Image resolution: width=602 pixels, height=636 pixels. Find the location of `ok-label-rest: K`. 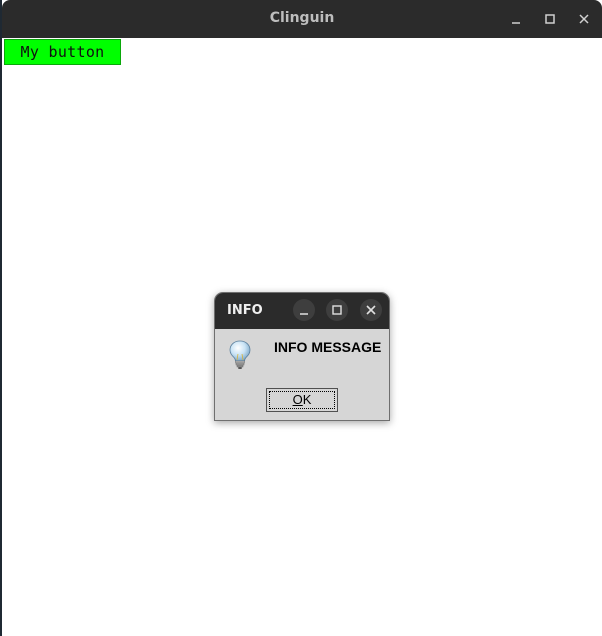

ok-label-rest: K is located at coordinates (307, 399).